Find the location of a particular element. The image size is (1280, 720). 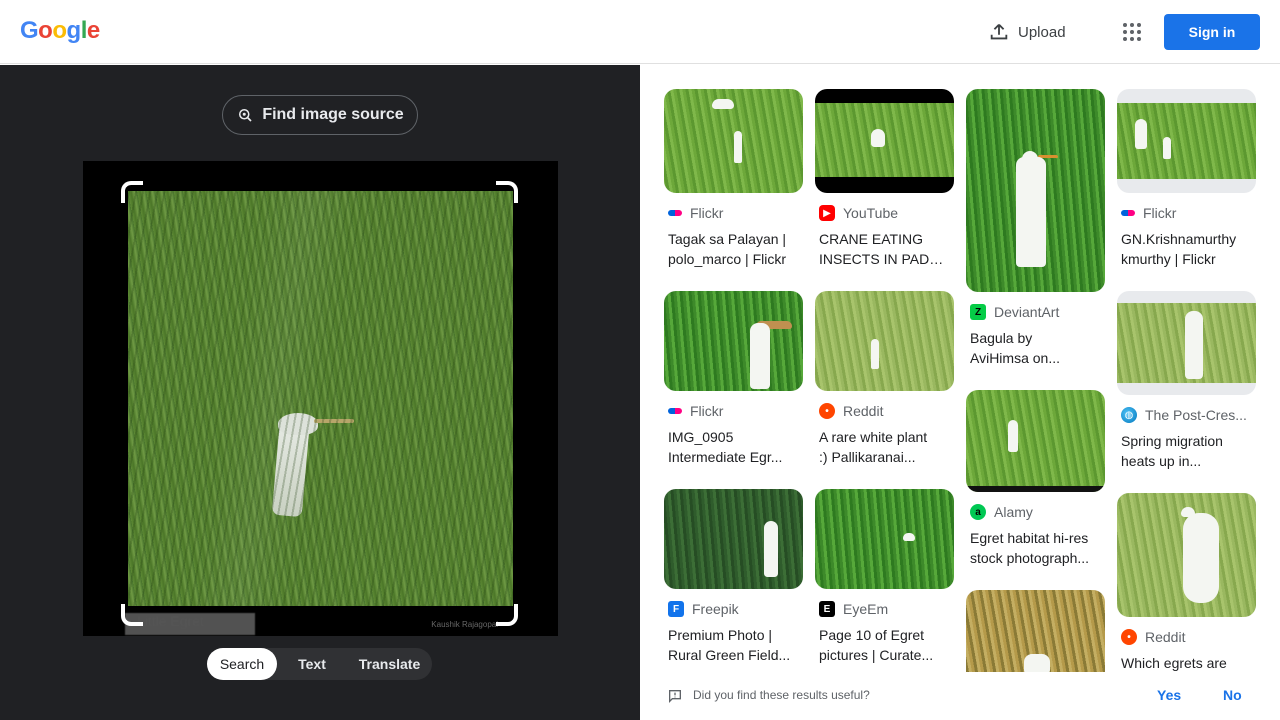

mode-text-tab: Text is located at coordinates (312, 664).